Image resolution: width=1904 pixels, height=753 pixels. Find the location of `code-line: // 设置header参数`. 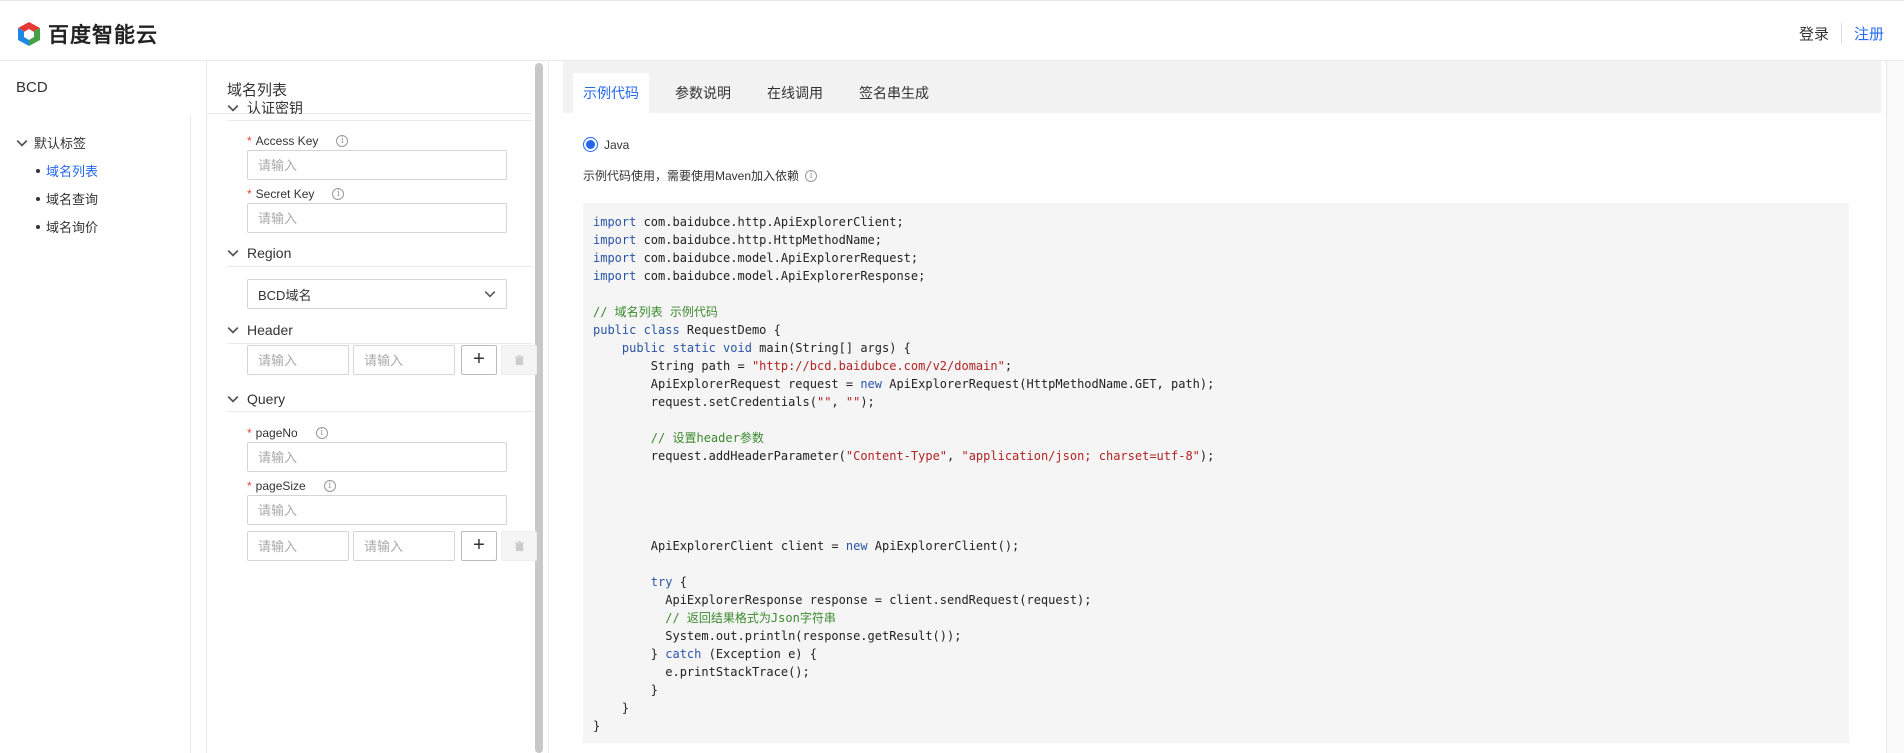

code-line: // 设置header参数 is located at coordinates (1216, 438).